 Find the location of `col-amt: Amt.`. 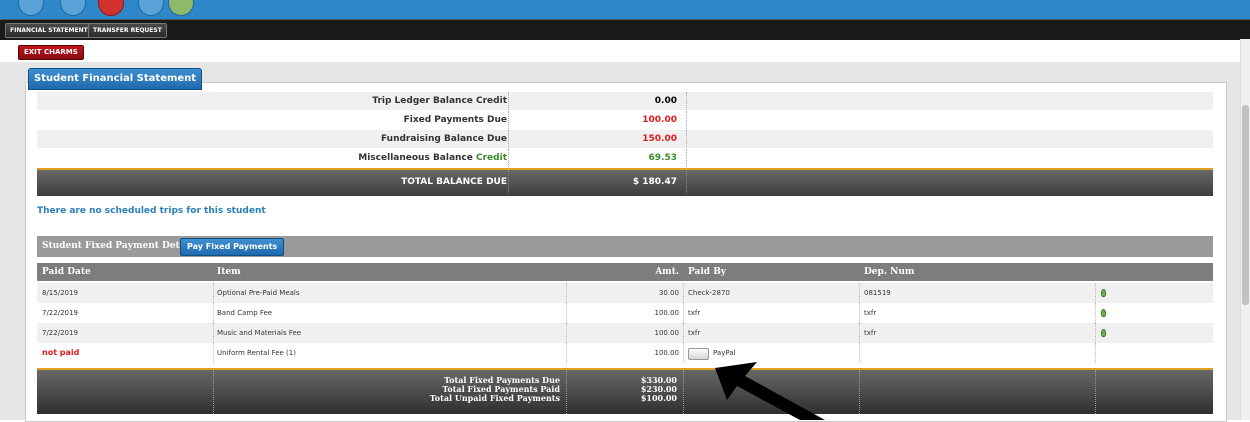

col-amt: Amt. is located at coordinates (667, 272).